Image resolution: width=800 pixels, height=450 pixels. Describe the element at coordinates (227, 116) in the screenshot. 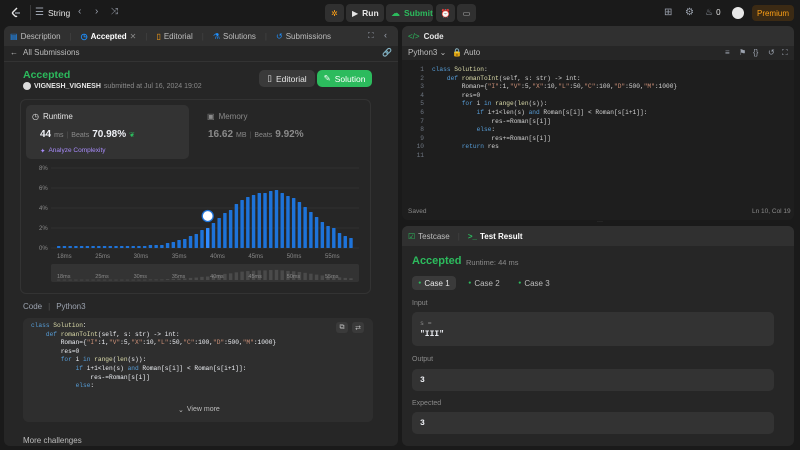

I see `memory-header: ▣ Memory` at that location.